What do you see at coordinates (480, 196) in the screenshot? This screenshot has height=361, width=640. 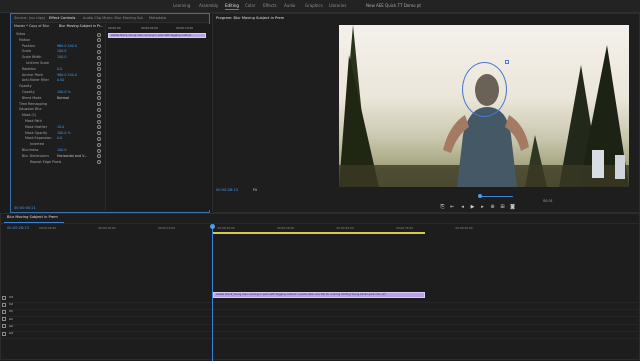 I see `playhead-marker-icon` at bounding box center [480, 196].